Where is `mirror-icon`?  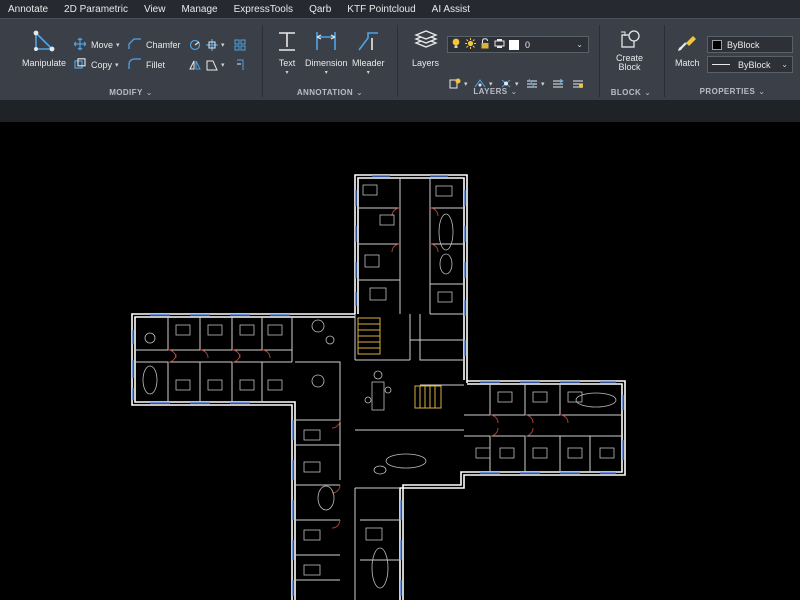
mirror-icon is located at coordinates (195, 65).